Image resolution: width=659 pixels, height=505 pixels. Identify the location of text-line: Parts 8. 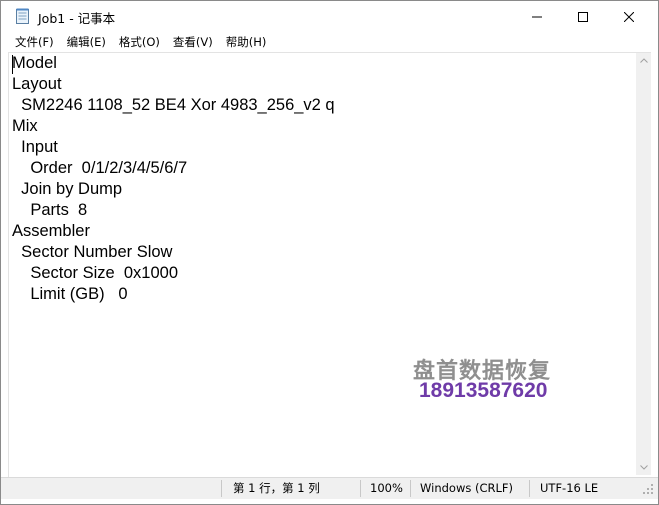
(50, 210).